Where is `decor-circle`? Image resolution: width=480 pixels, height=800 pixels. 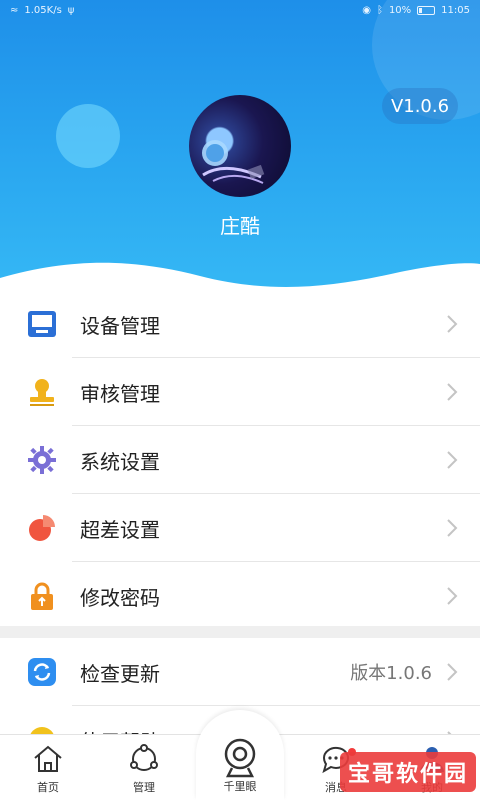 decor-circle is located at coordinates (88, 136).